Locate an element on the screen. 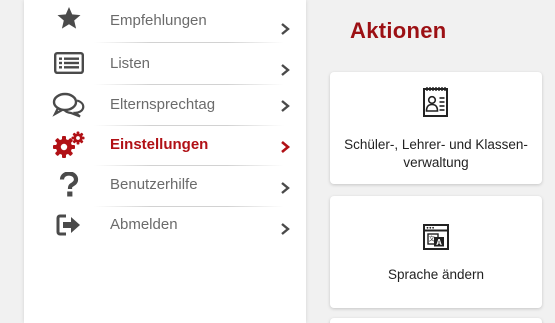 The image size is (555, 323). language-window-icon: A 文 is located at coordinates (436, 238).